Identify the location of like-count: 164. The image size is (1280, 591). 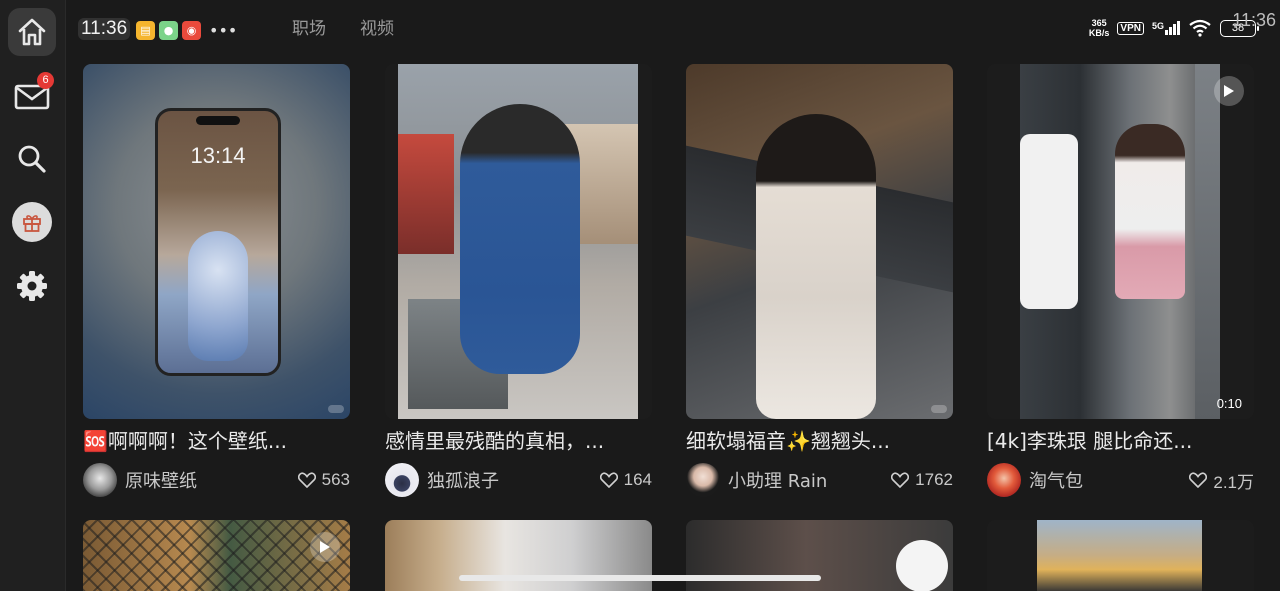
(625, 480).